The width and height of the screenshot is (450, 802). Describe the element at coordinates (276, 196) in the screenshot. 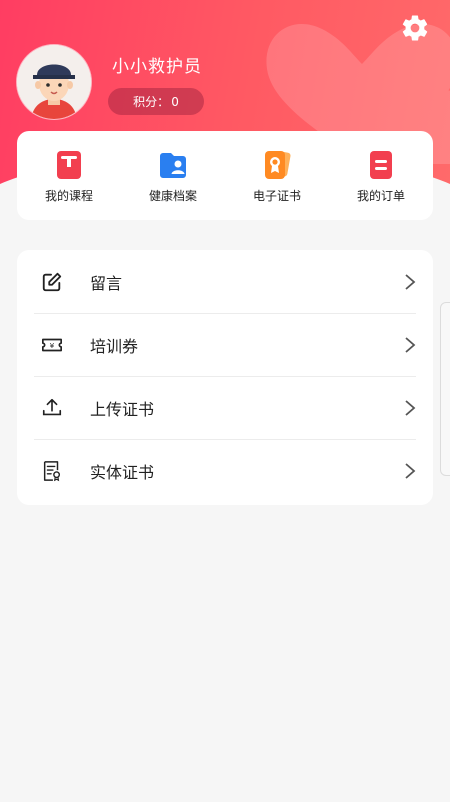

I see `quick-action-label: 电子证书` at that location.